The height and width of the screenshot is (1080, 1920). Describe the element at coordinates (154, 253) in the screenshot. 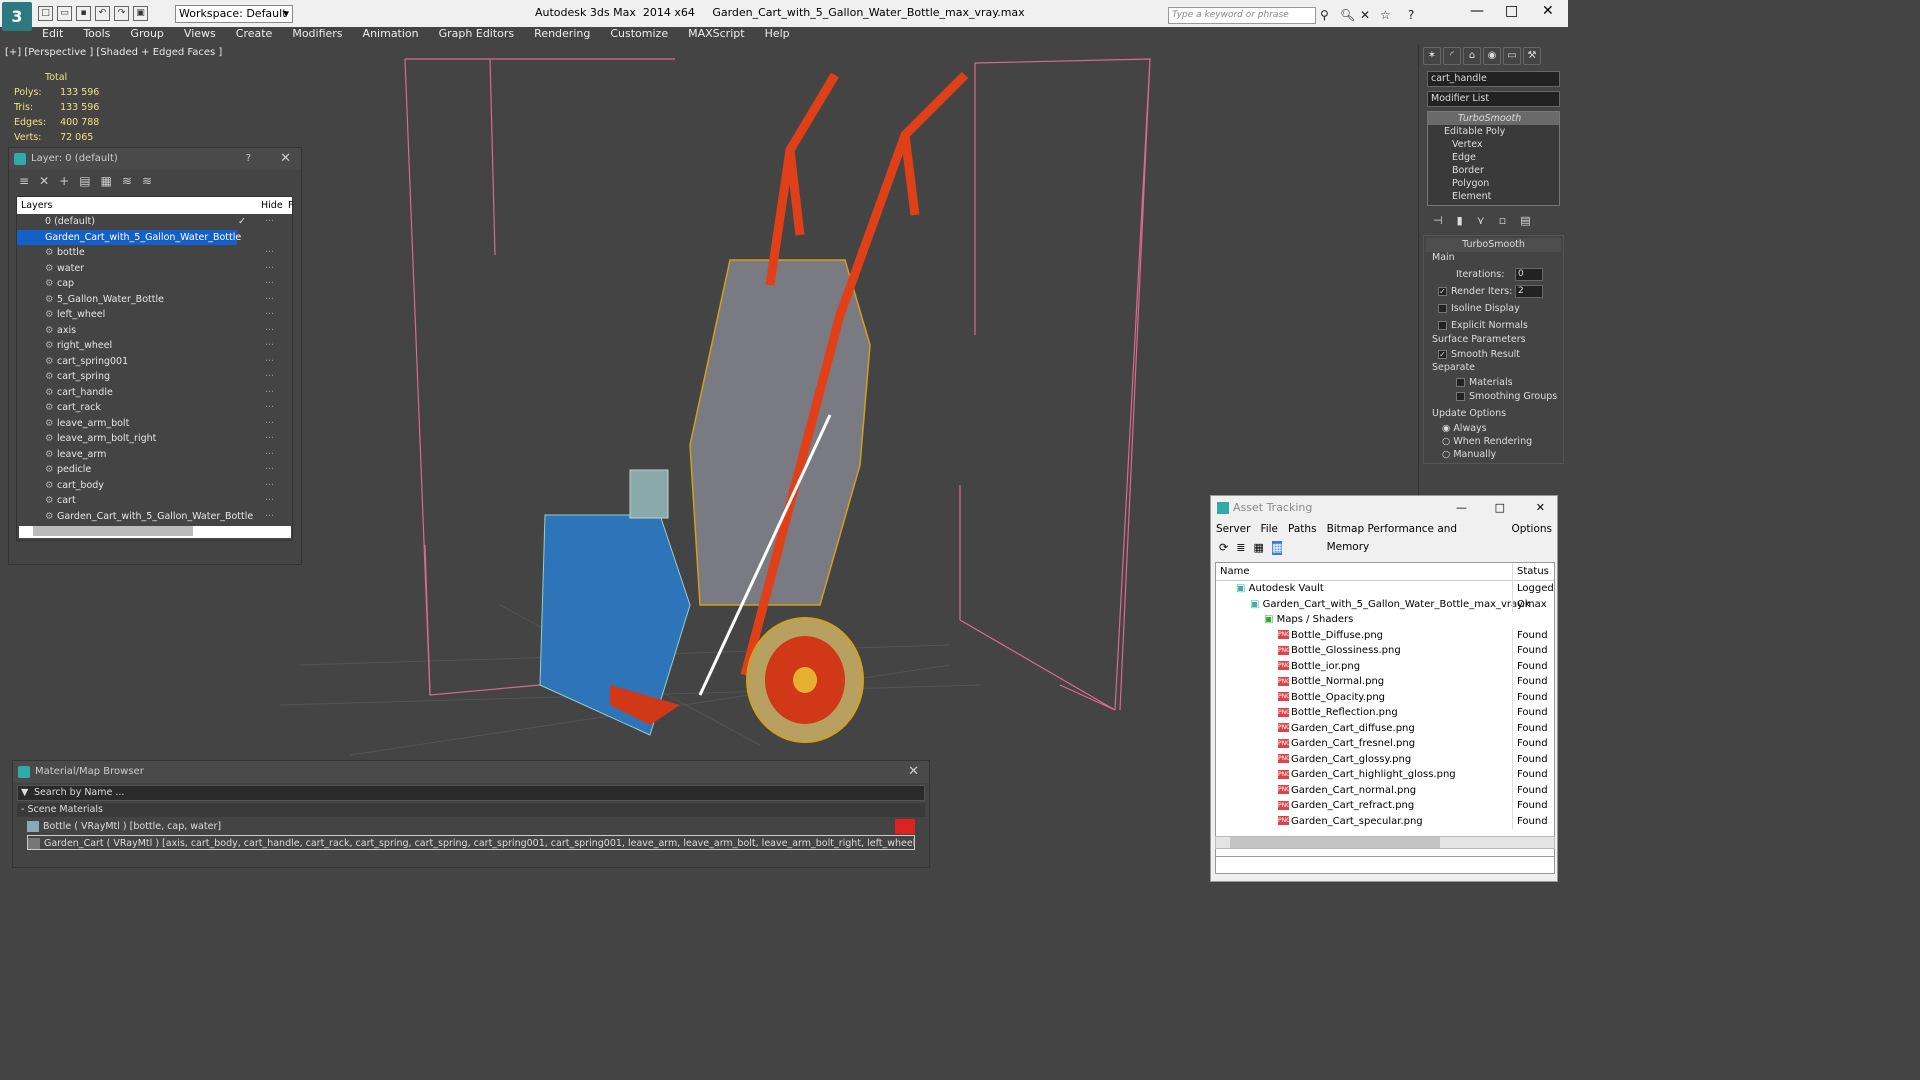

I see `layer-item: ⚙ bottle ···` at that location.